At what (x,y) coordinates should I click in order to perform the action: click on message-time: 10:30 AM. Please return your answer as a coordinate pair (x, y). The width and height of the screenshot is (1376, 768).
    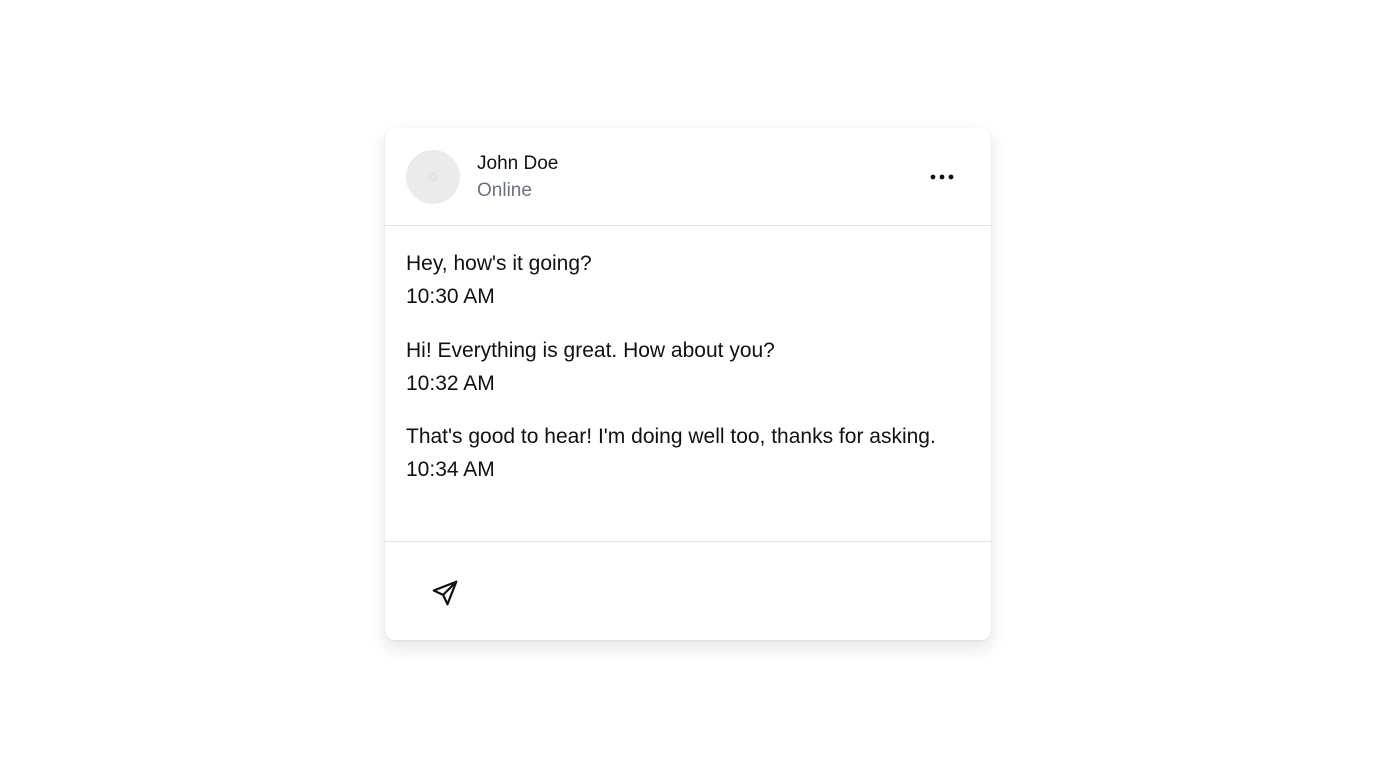
    Looking at the image, I should click on (450, 296).